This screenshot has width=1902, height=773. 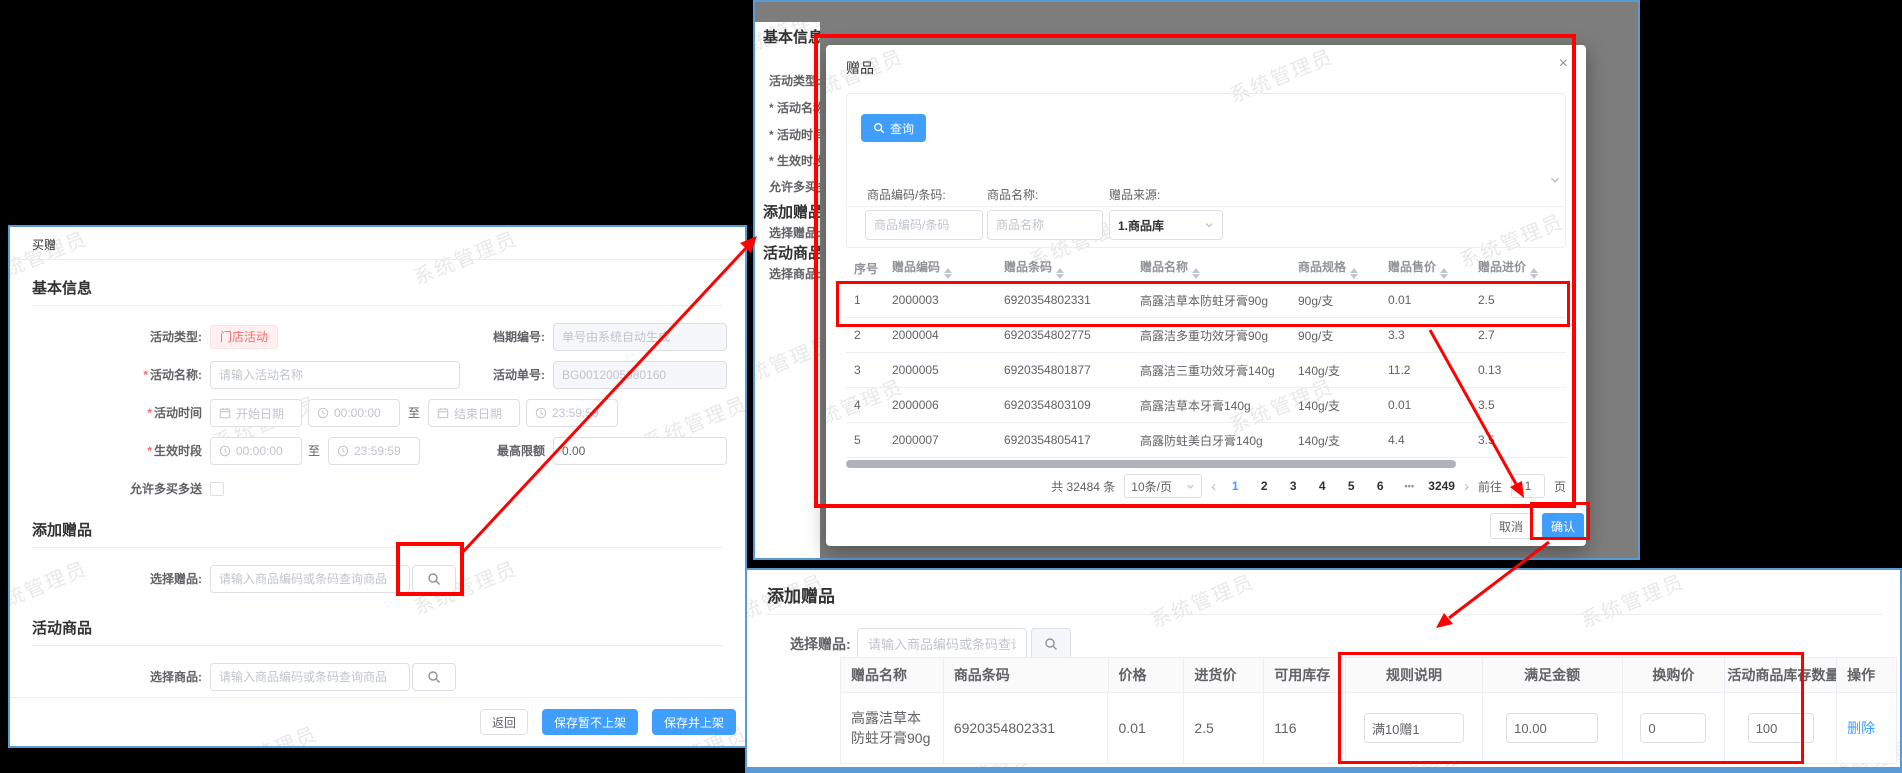 I want to click on end-time-picker: 23:59:59, so click(x=572, y=413).